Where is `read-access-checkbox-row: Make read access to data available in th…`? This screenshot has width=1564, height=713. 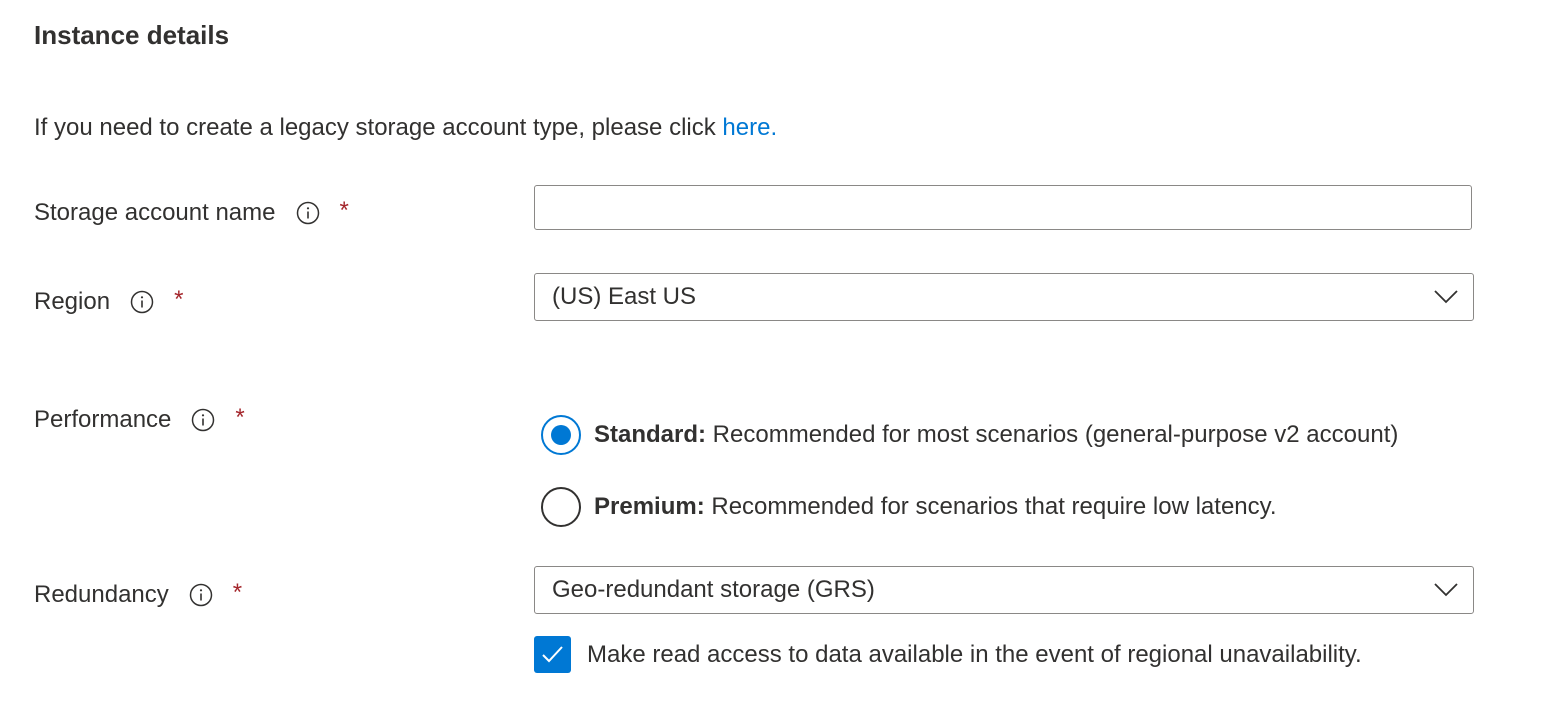 read-access-checkbox-row: Make read access to data available in th… is located at coordinates (948, 654).